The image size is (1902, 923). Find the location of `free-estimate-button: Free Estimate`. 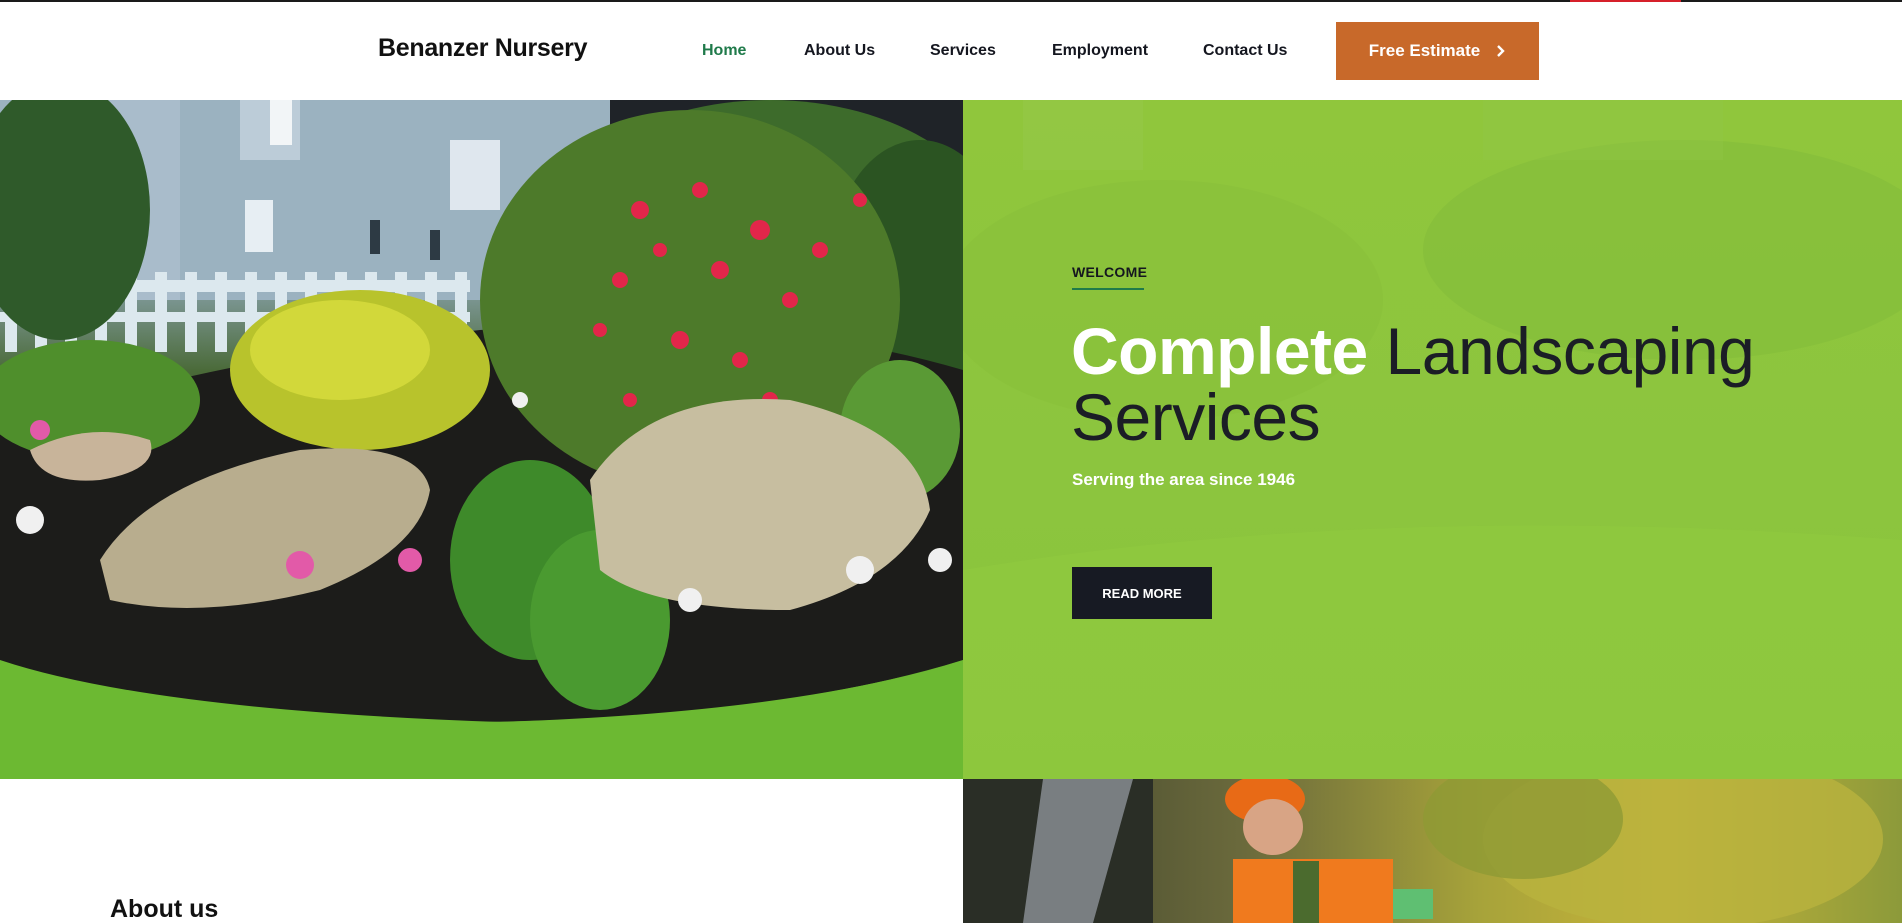

free-estimate-button: Free Estimate is located at coordinates (1437, 51).